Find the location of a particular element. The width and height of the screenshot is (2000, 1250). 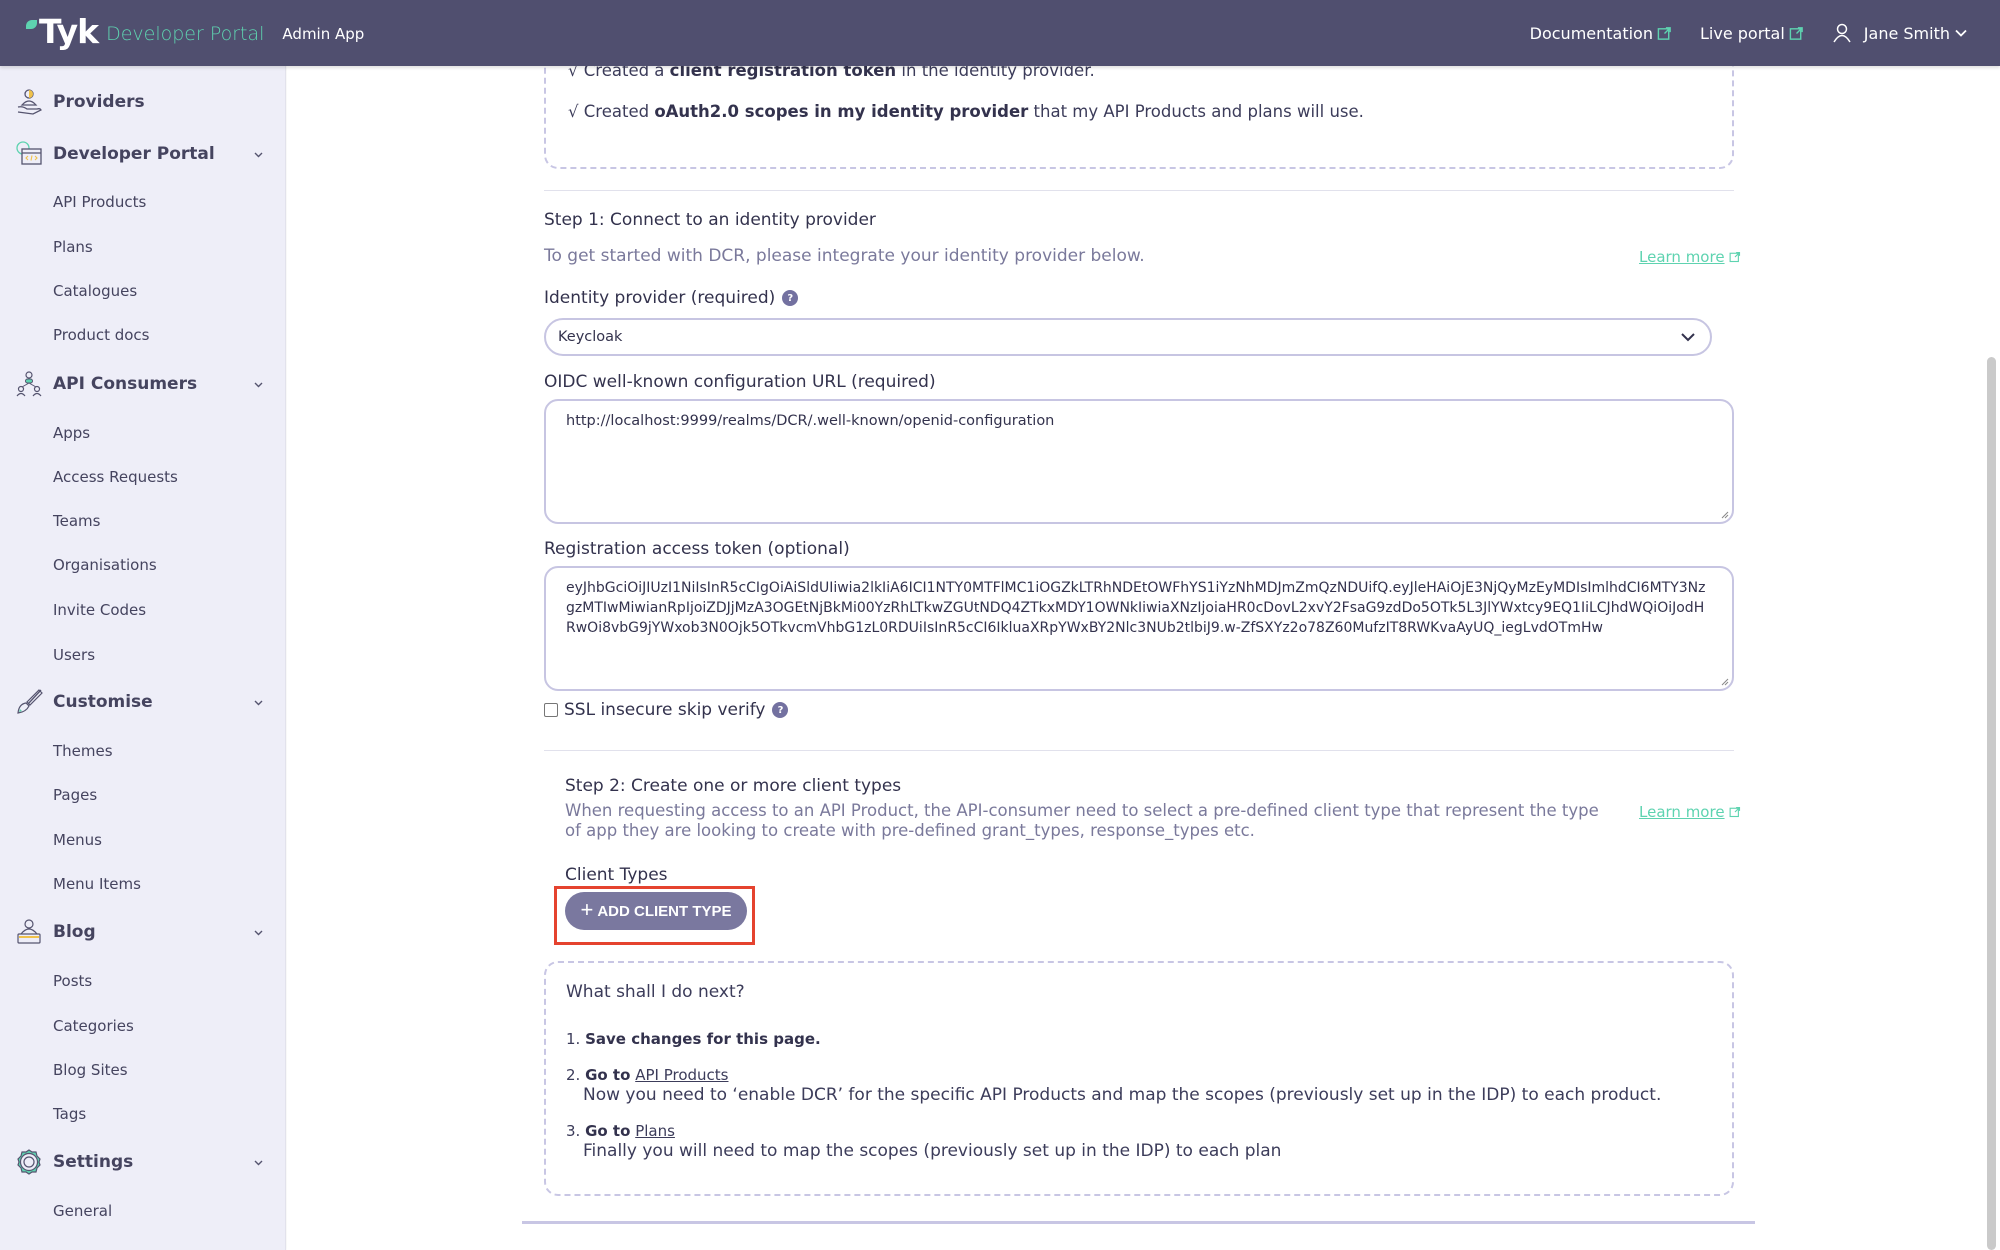

api-products-link: API Products is located at coordinates (681, 1075).